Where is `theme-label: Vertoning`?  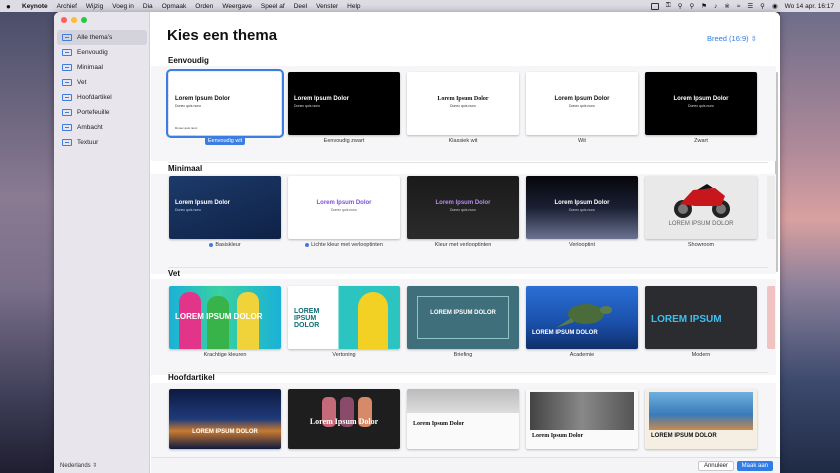
theme-label: Vertoning is located at coordinates (344, 355).